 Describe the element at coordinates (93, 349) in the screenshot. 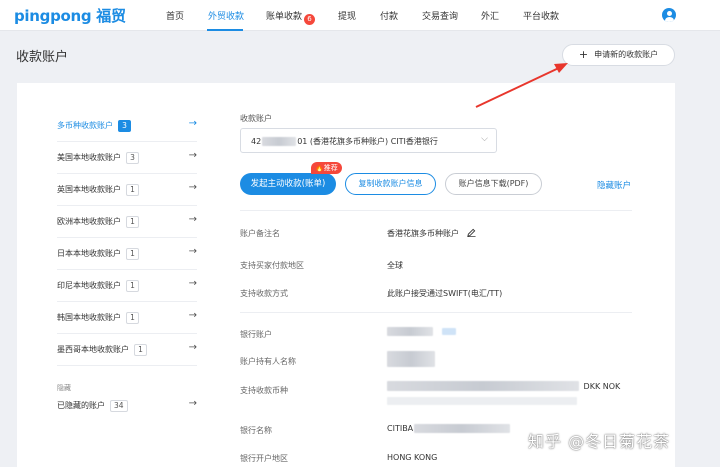

I see `sidebar-item-label: 墨西哥本地收款账户` at that location.